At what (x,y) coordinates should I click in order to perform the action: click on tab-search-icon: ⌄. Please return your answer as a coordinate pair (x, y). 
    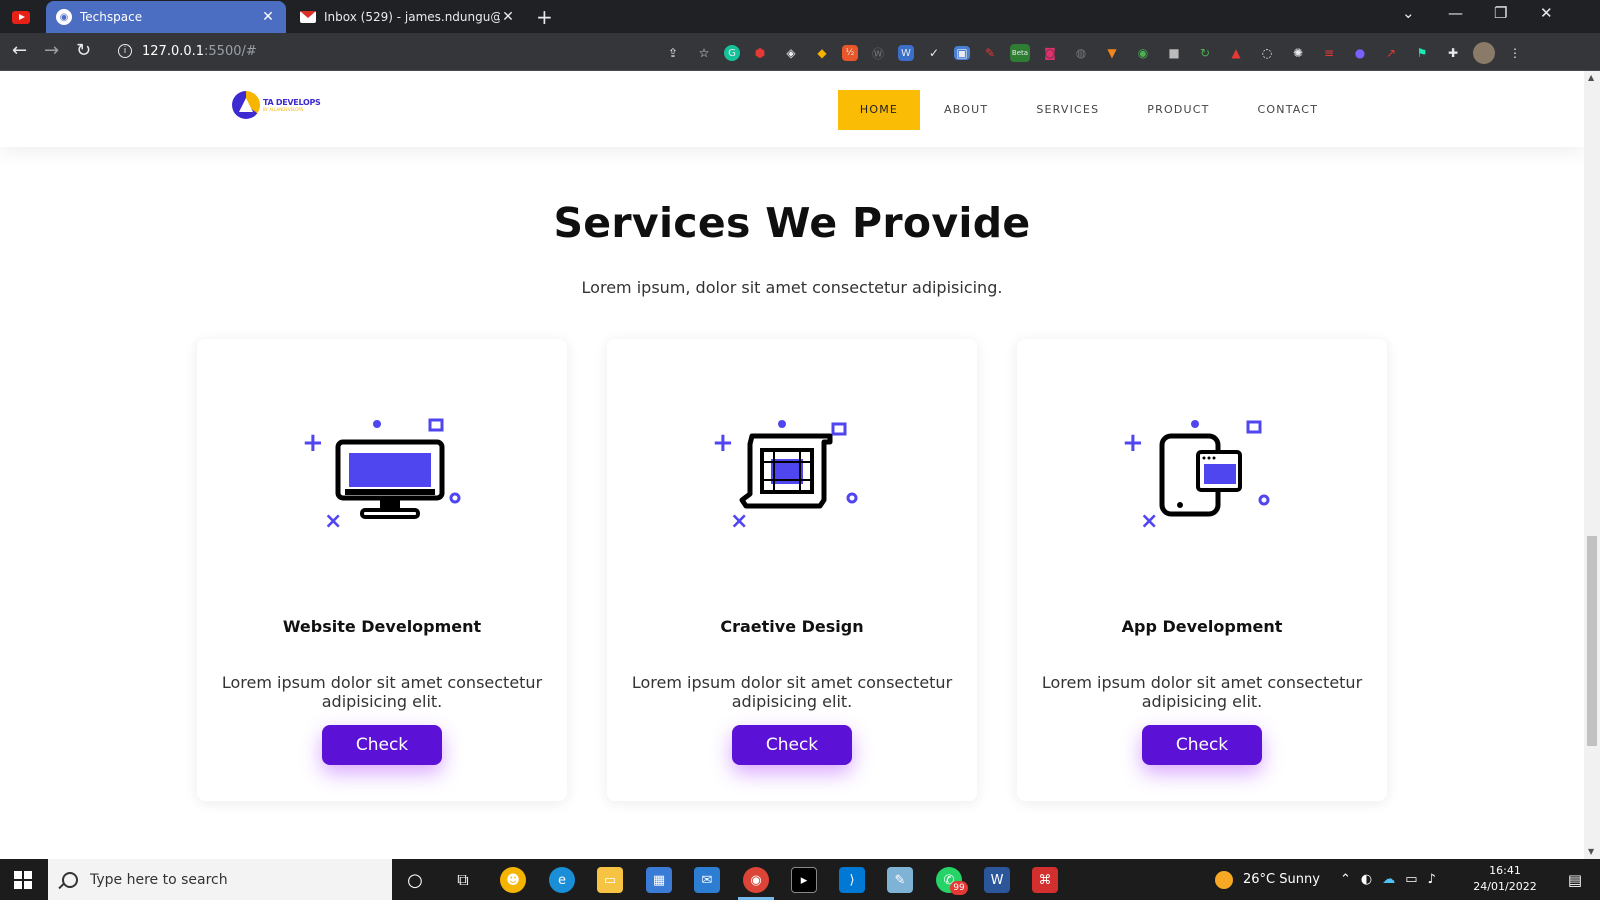
    Looking at the image, I should click on (1408, 13).